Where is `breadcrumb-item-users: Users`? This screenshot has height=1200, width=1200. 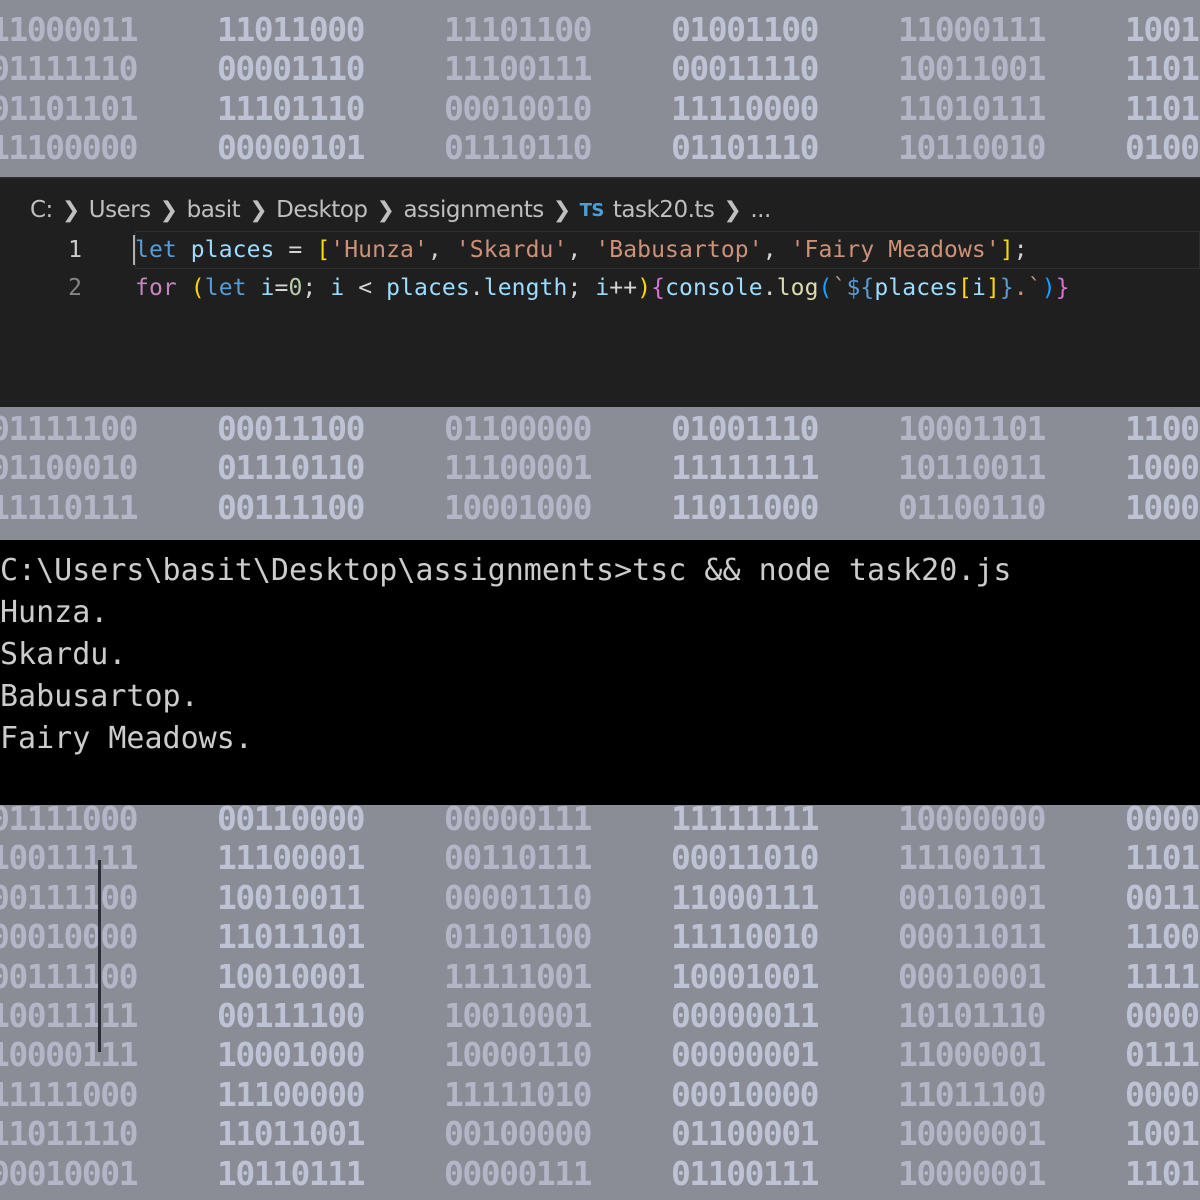 breadcrumb-item-users: Users is located at coordinates (120, 210).